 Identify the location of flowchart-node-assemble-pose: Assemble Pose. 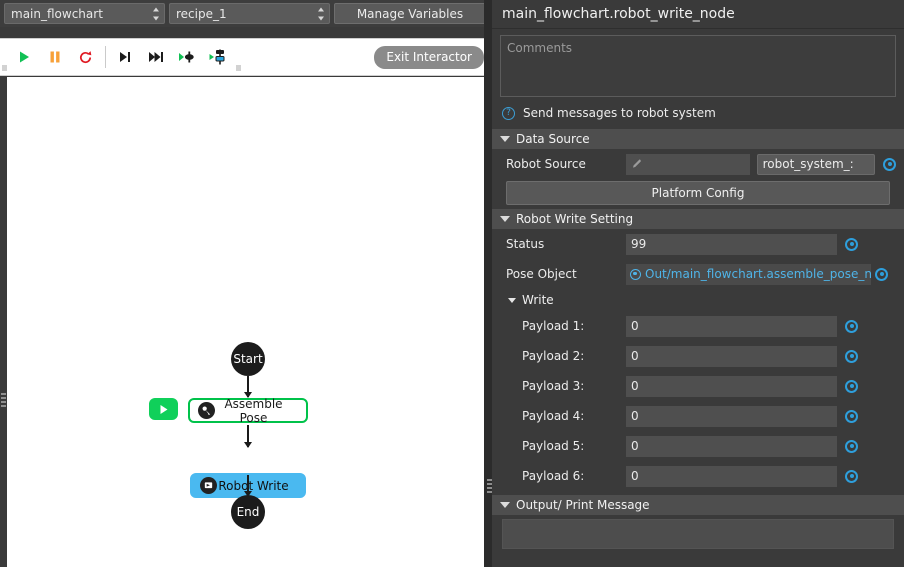
(248, 410).